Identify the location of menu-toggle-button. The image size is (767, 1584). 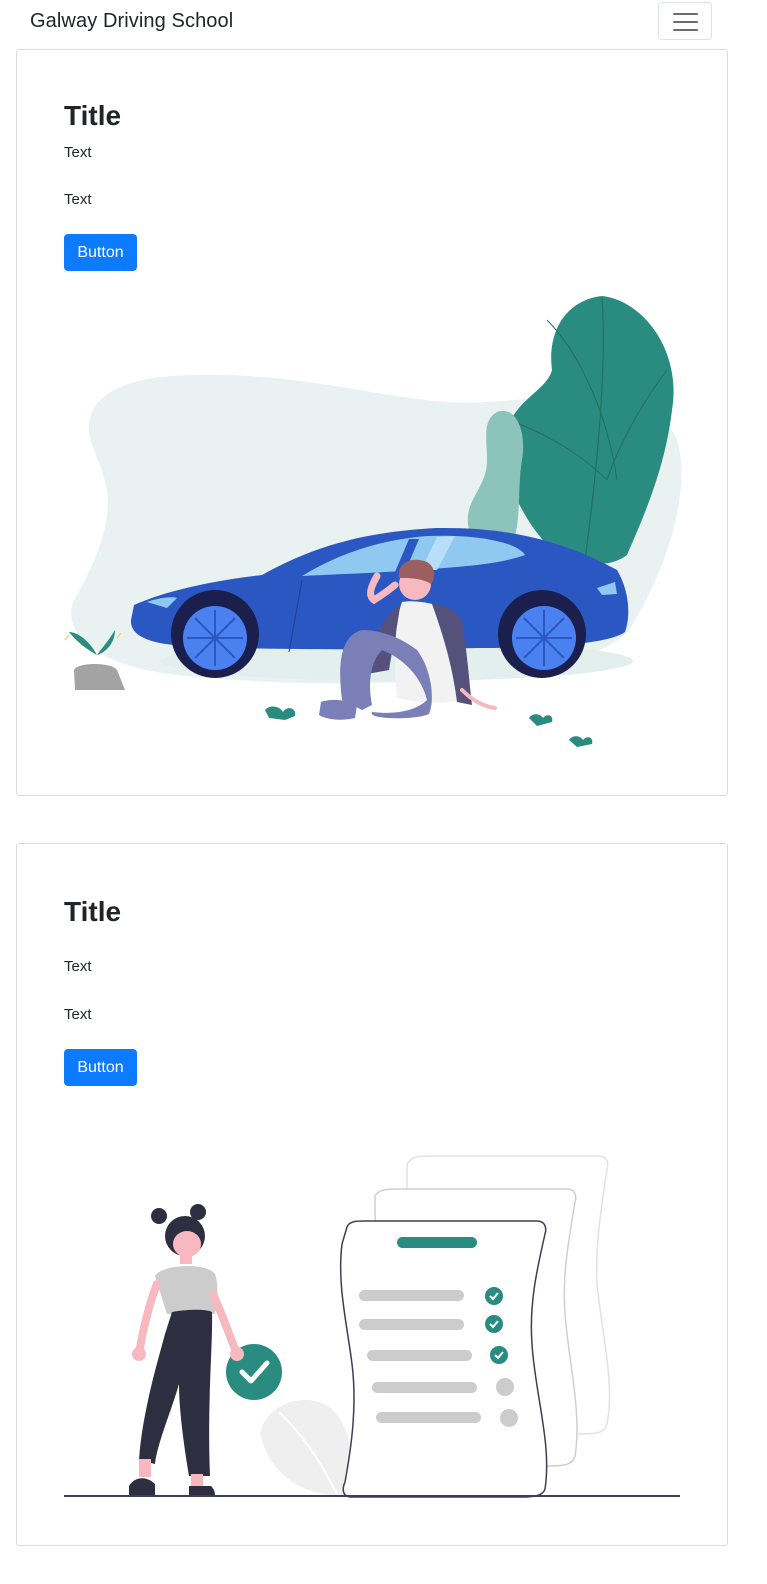
(685, 21).